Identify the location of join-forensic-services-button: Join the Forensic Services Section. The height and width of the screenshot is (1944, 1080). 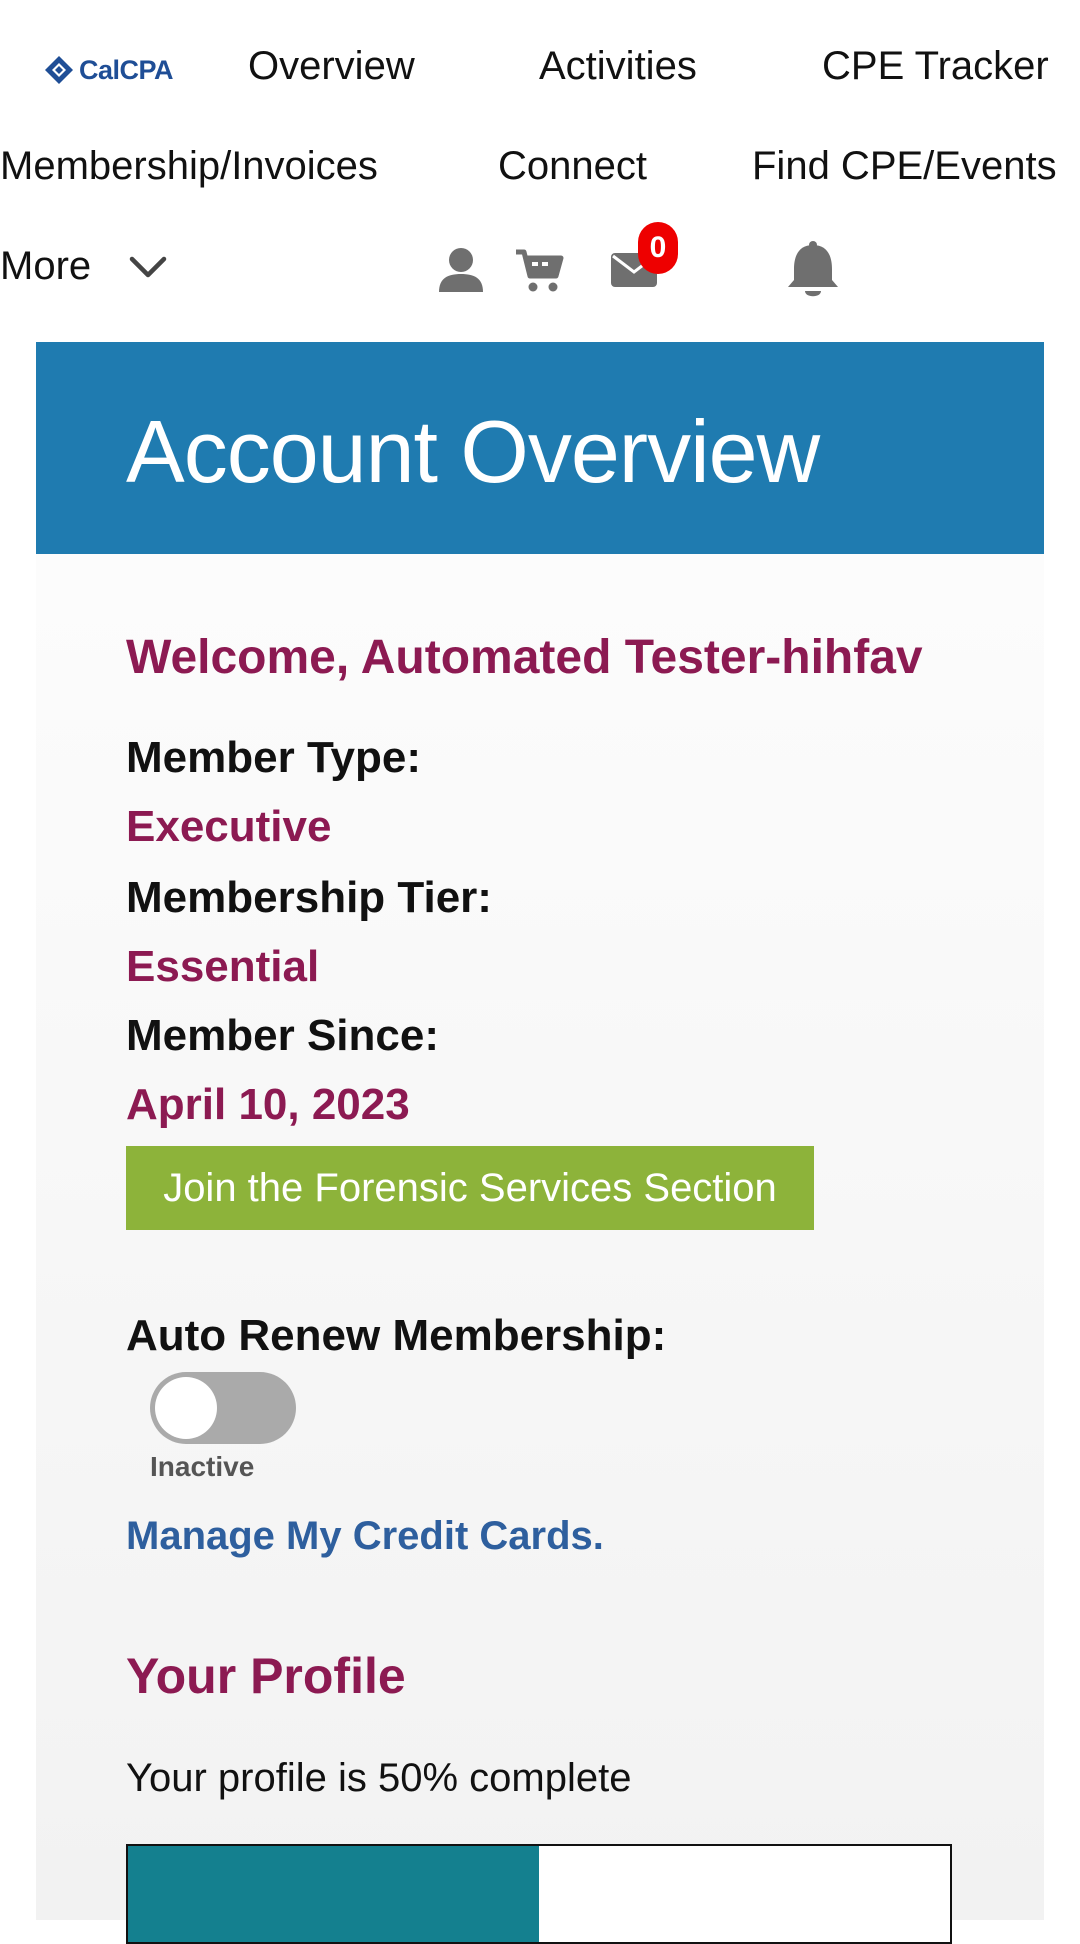
(470, 1188).